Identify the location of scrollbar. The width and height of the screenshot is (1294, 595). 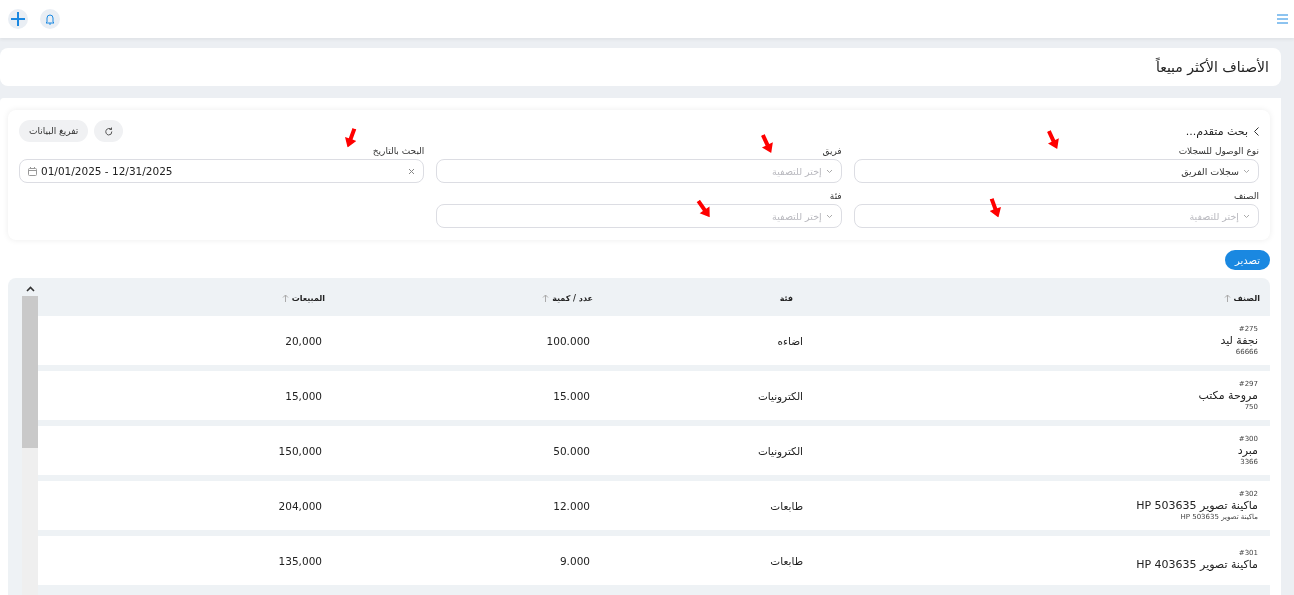
(30, 445).